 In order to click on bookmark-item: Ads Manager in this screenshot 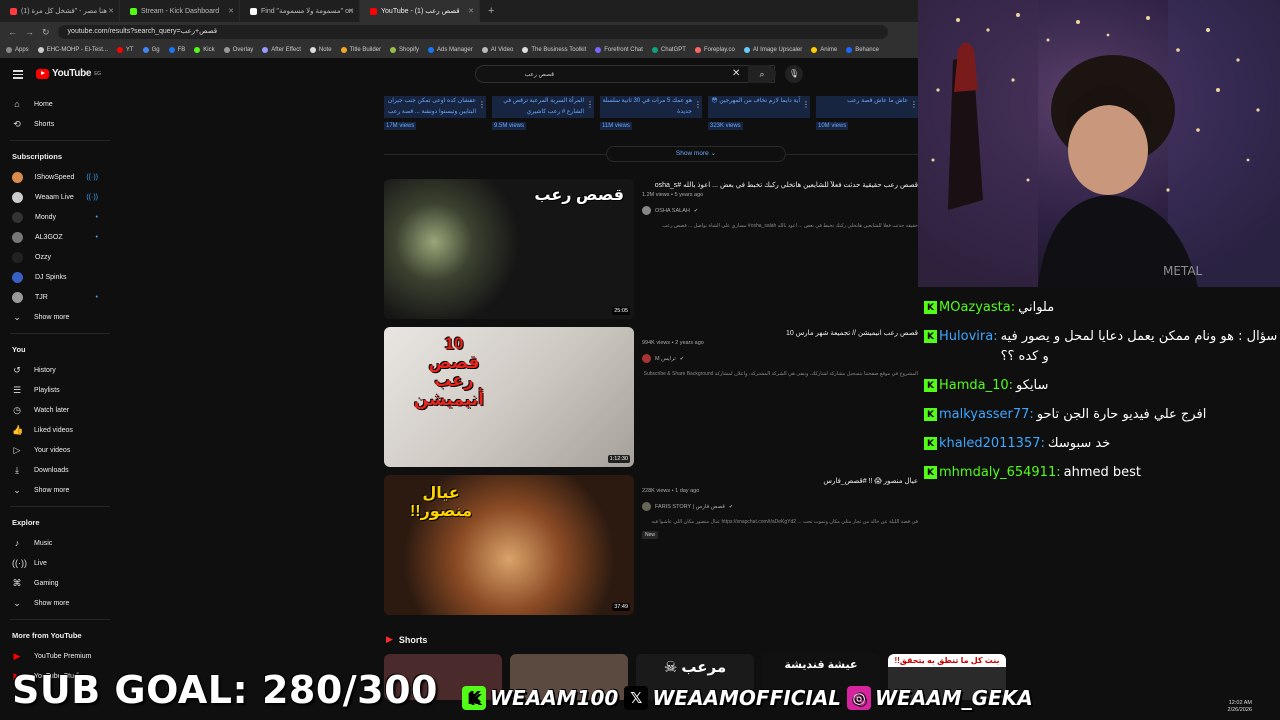, I will do `click(450, 50)`.